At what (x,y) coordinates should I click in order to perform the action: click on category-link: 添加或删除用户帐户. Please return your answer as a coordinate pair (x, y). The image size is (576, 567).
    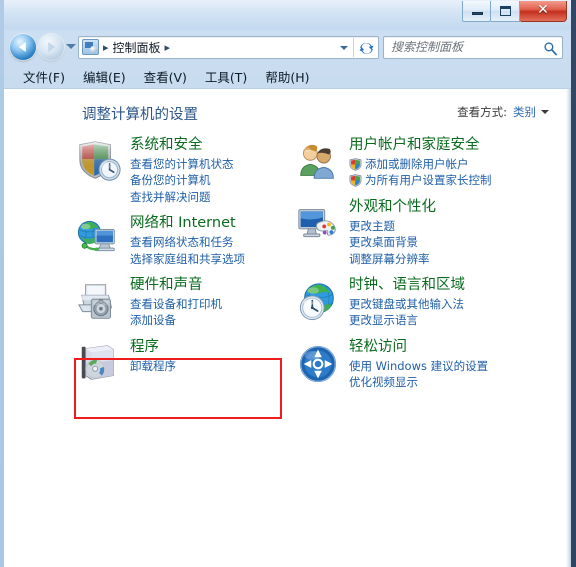
    Looking at the image, I should click on (420, 164).